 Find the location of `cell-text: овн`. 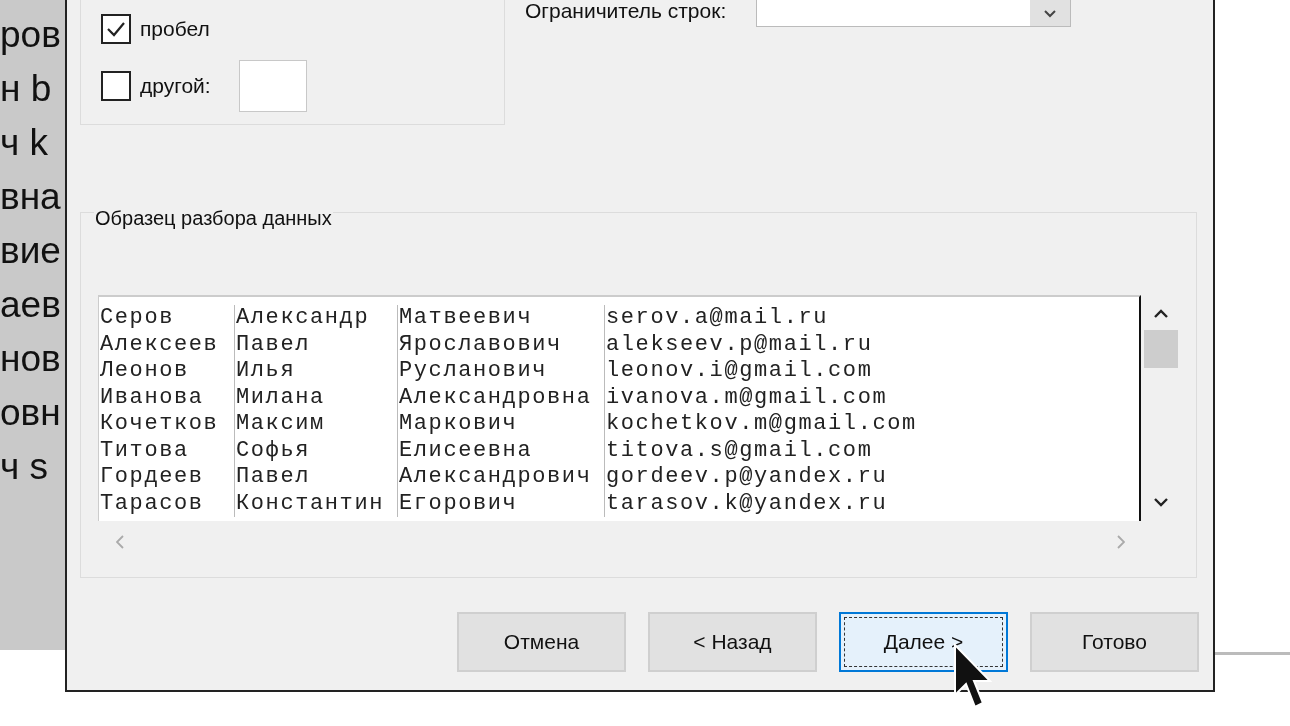

cell-text: овн is located at coordinates (31, 413).